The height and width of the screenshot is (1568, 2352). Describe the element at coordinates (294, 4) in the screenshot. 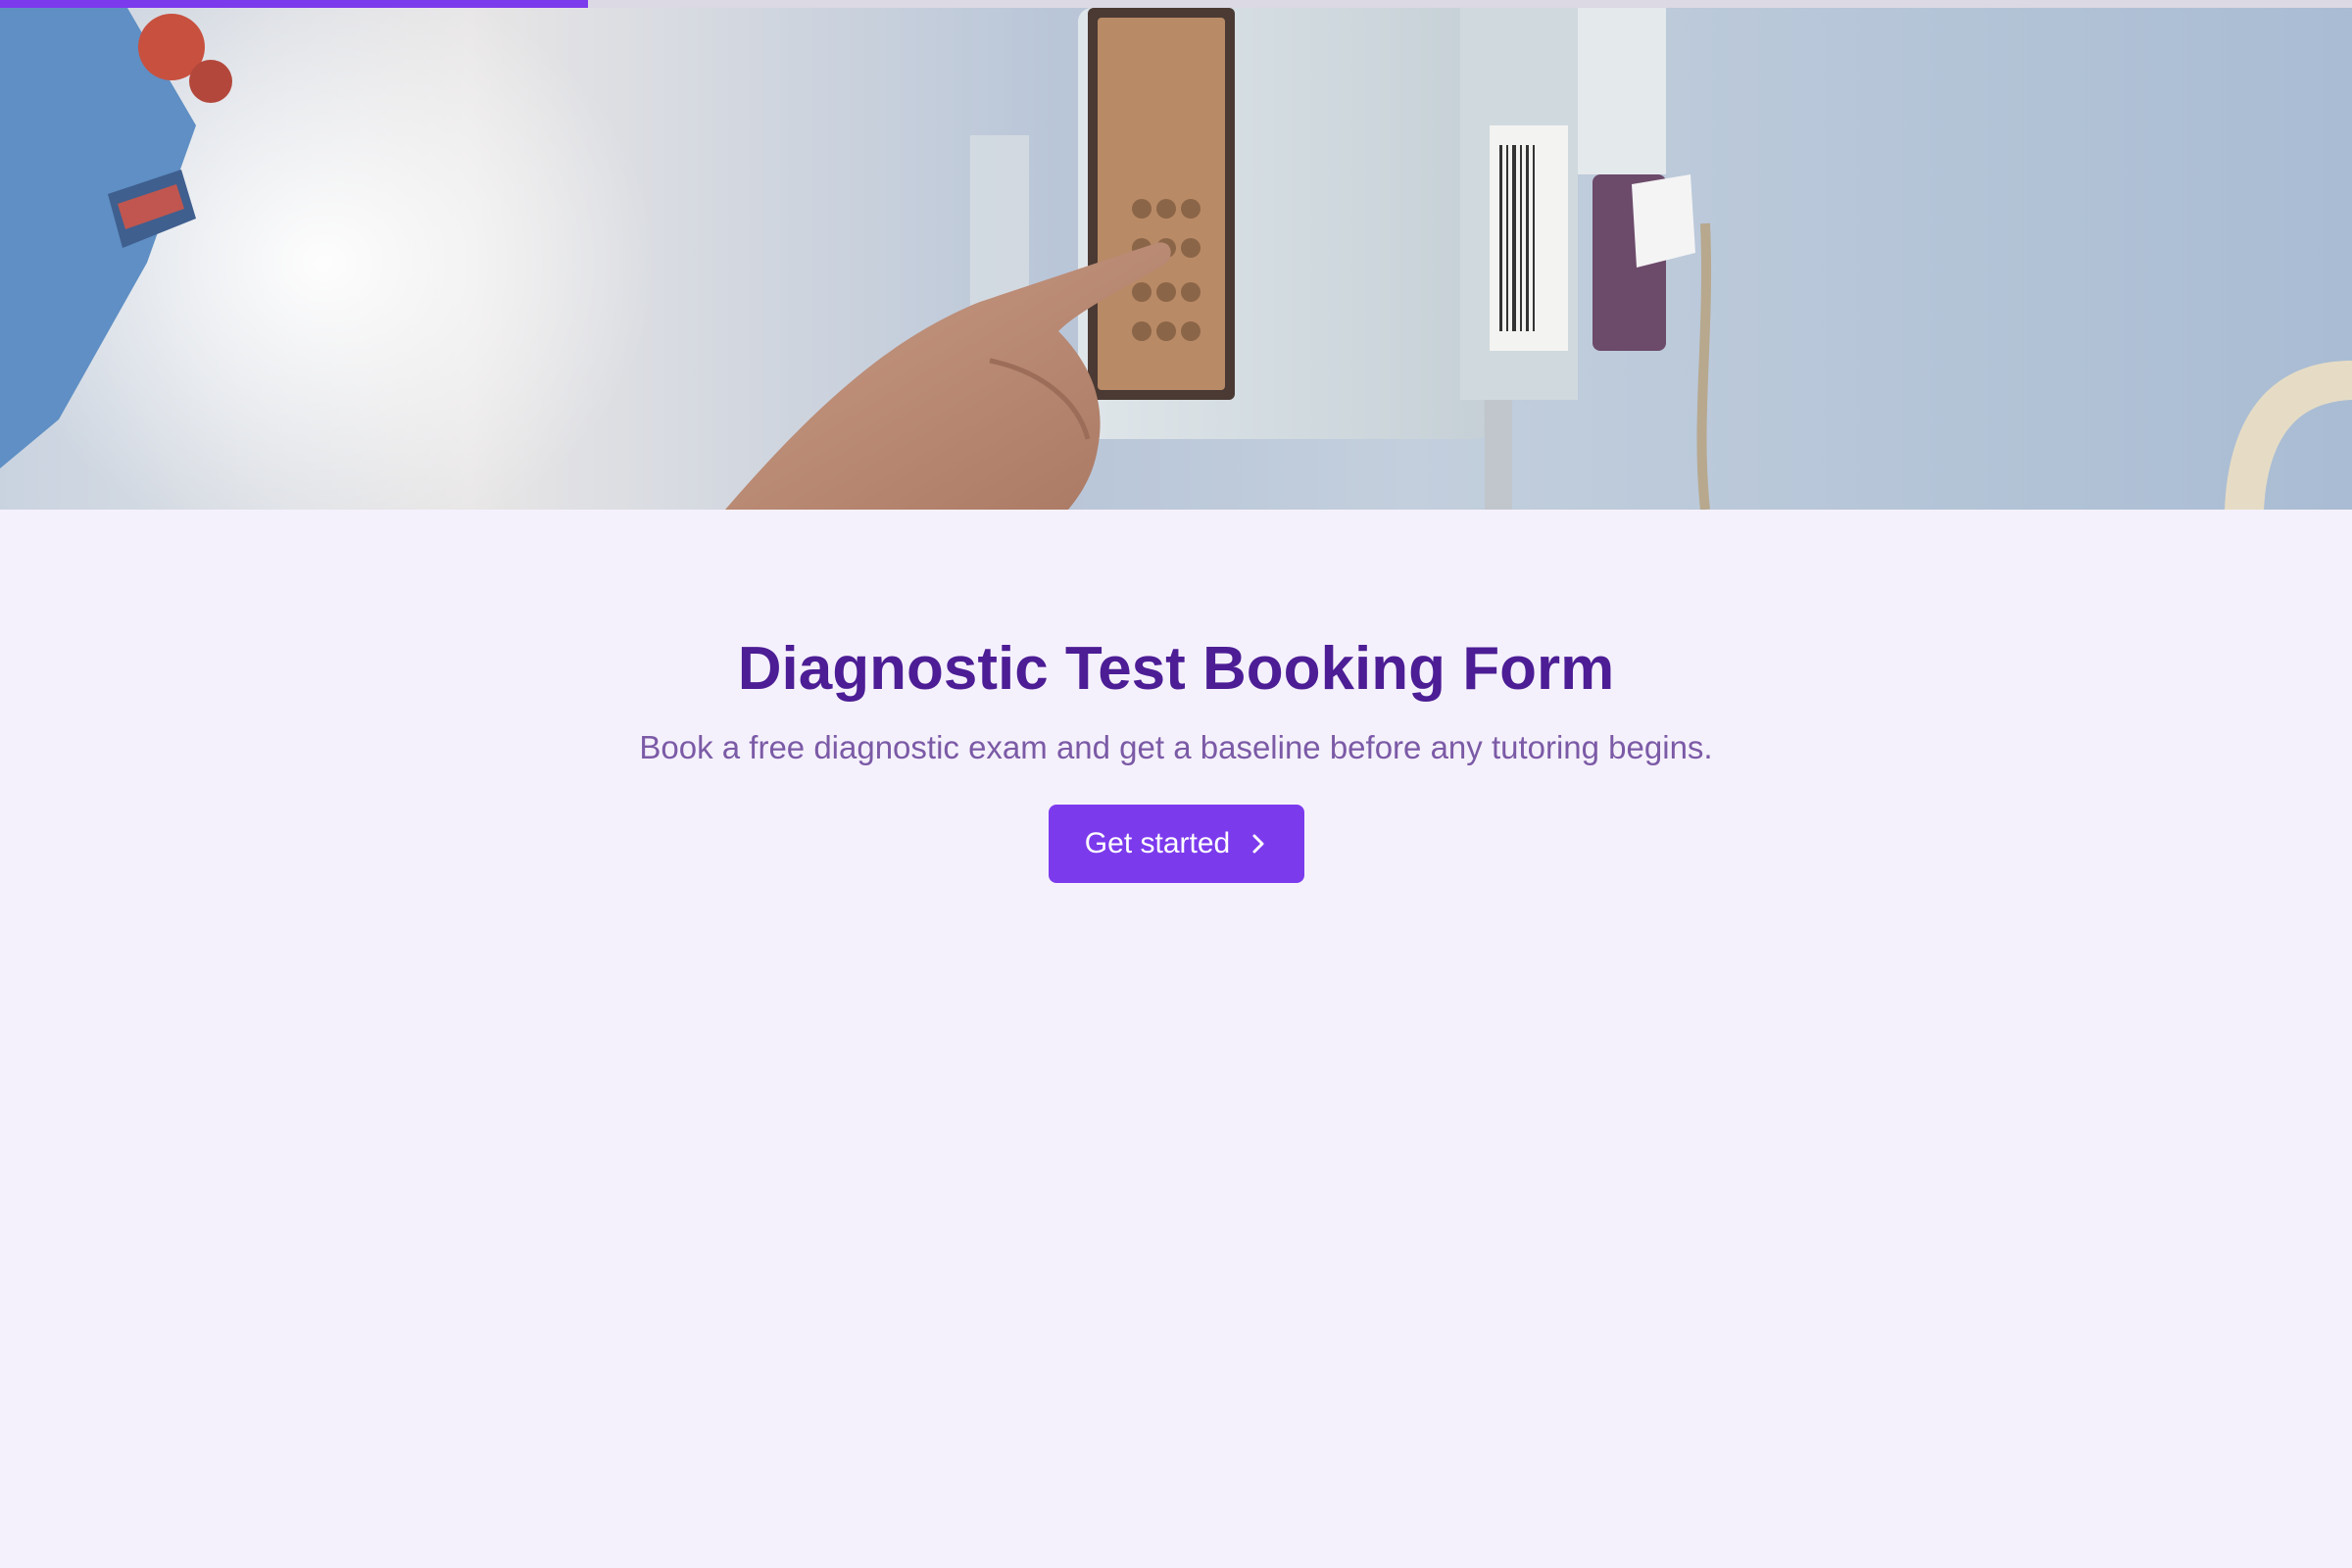

I see `progress-bar-fill` at that location.